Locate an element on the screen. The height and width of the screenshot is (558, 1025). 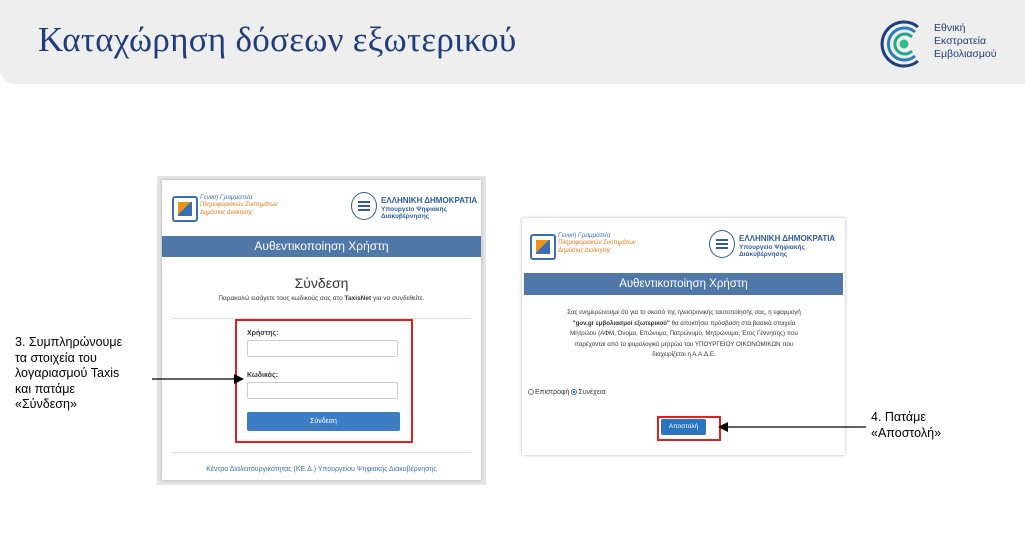
step4-annotation: 4. Πατάμε «Αποστολή» is located at coordinates (906, 425).